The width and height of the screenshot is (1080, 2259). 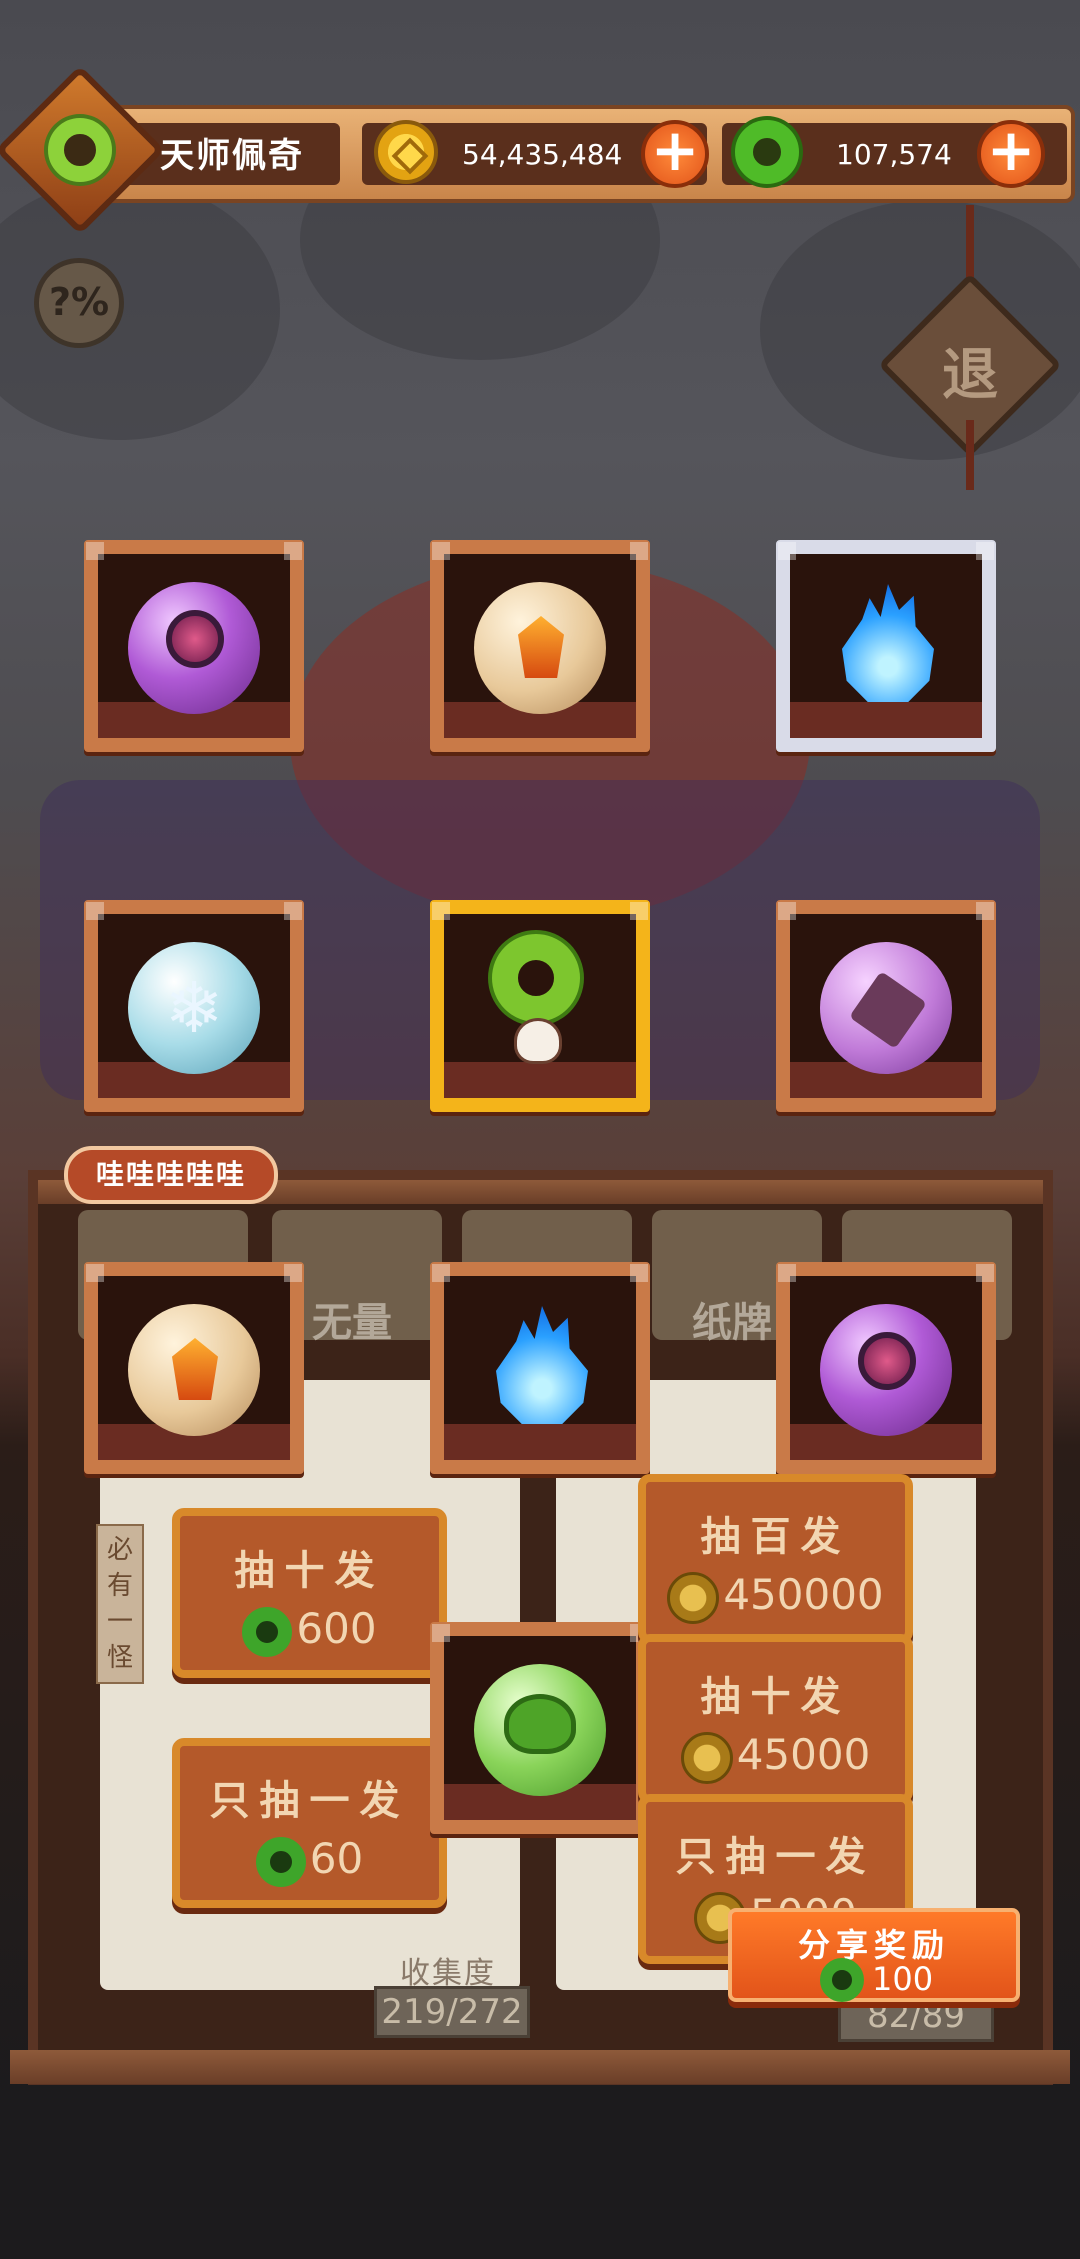 What do you see at coordinates (452, 2012) in the screenshot?
I see `left-collection-count: 219/272` at bounding box center [452, 2012].